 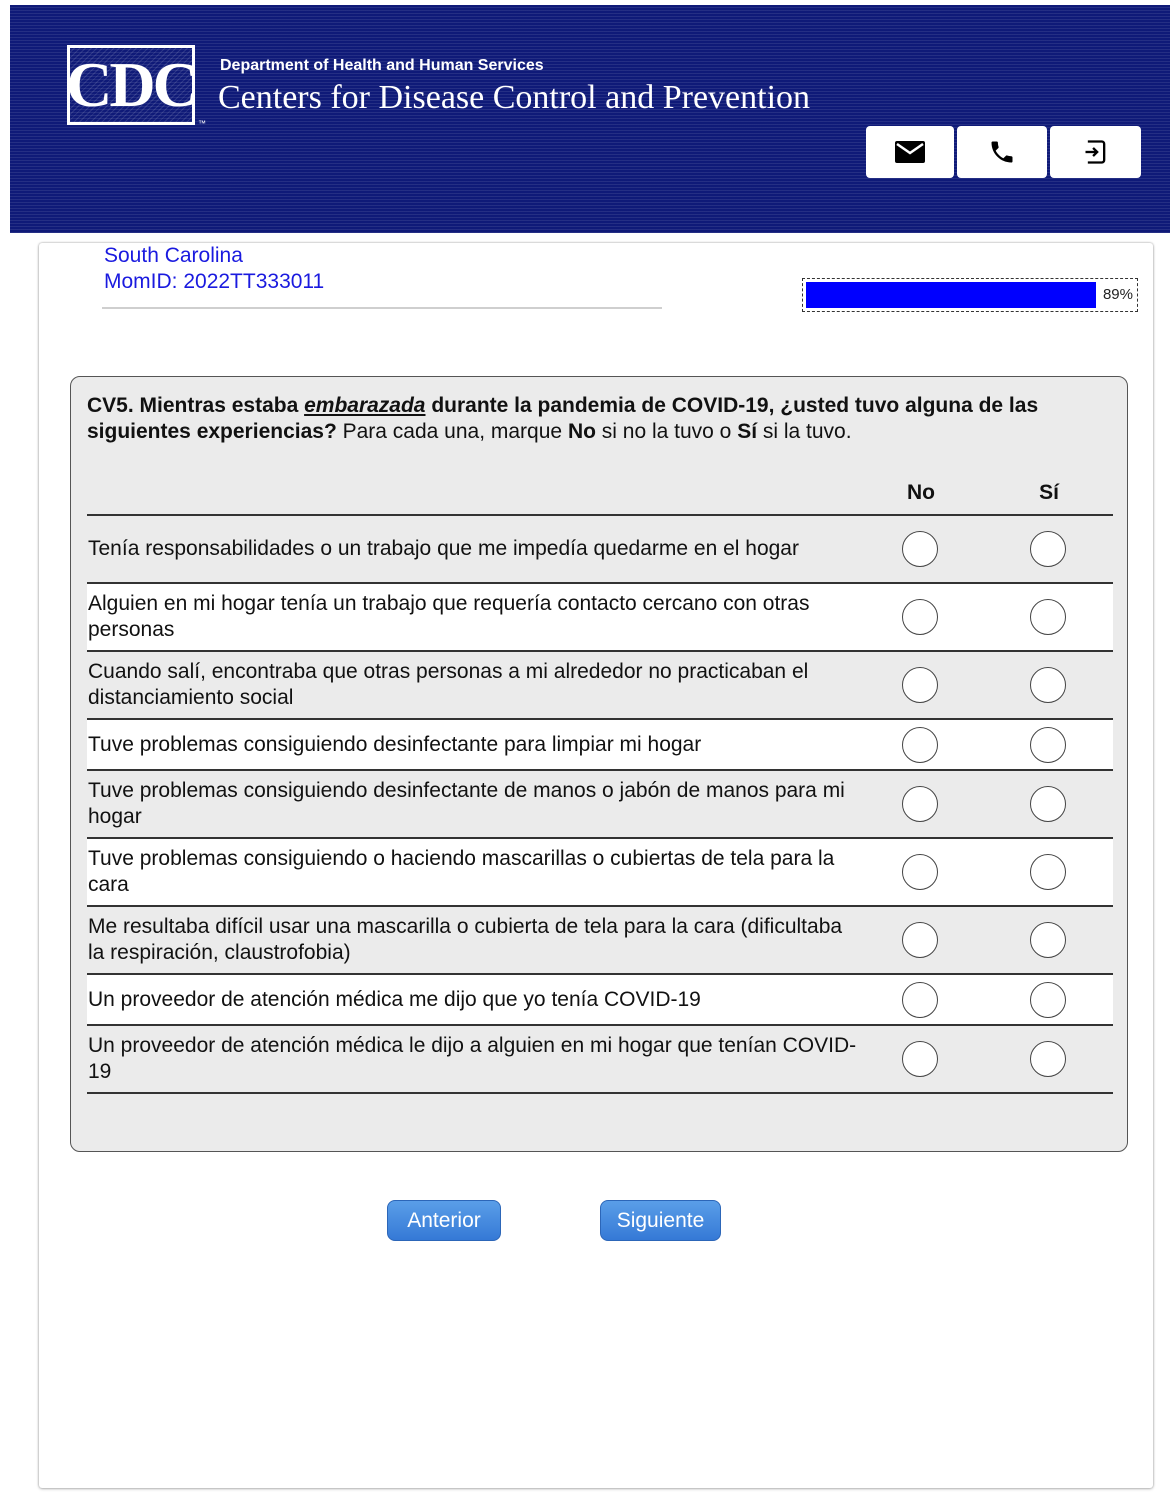 I want to click on instruction-si-word: Sí, so click(x=747, y=431).